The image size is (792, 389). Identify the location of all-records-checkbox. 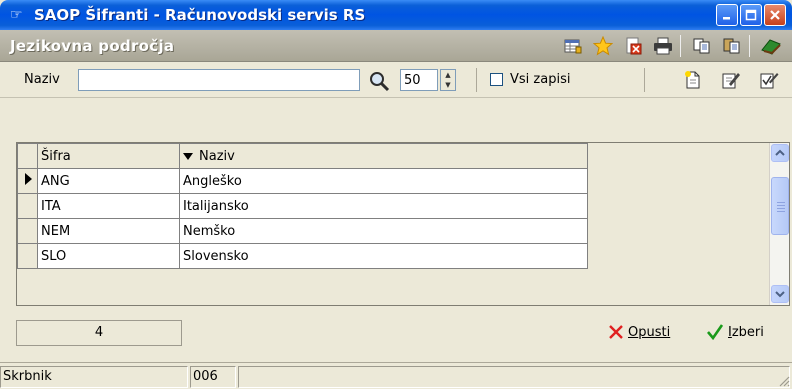
(496, 79).